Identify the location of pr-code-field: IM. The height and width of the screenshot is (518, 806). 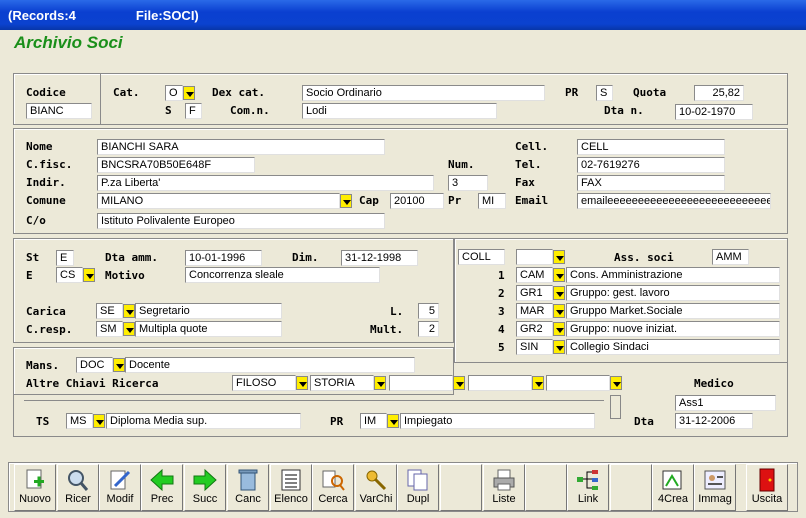
(373, 421).